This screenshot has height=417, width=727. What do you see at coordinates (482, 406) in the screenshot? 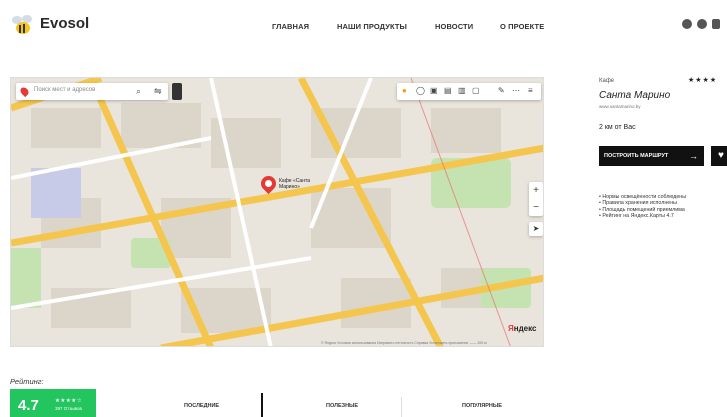
I see `tab-popular: ПОПУЛЯРНЫЕ` at bounding box center [482, 406].